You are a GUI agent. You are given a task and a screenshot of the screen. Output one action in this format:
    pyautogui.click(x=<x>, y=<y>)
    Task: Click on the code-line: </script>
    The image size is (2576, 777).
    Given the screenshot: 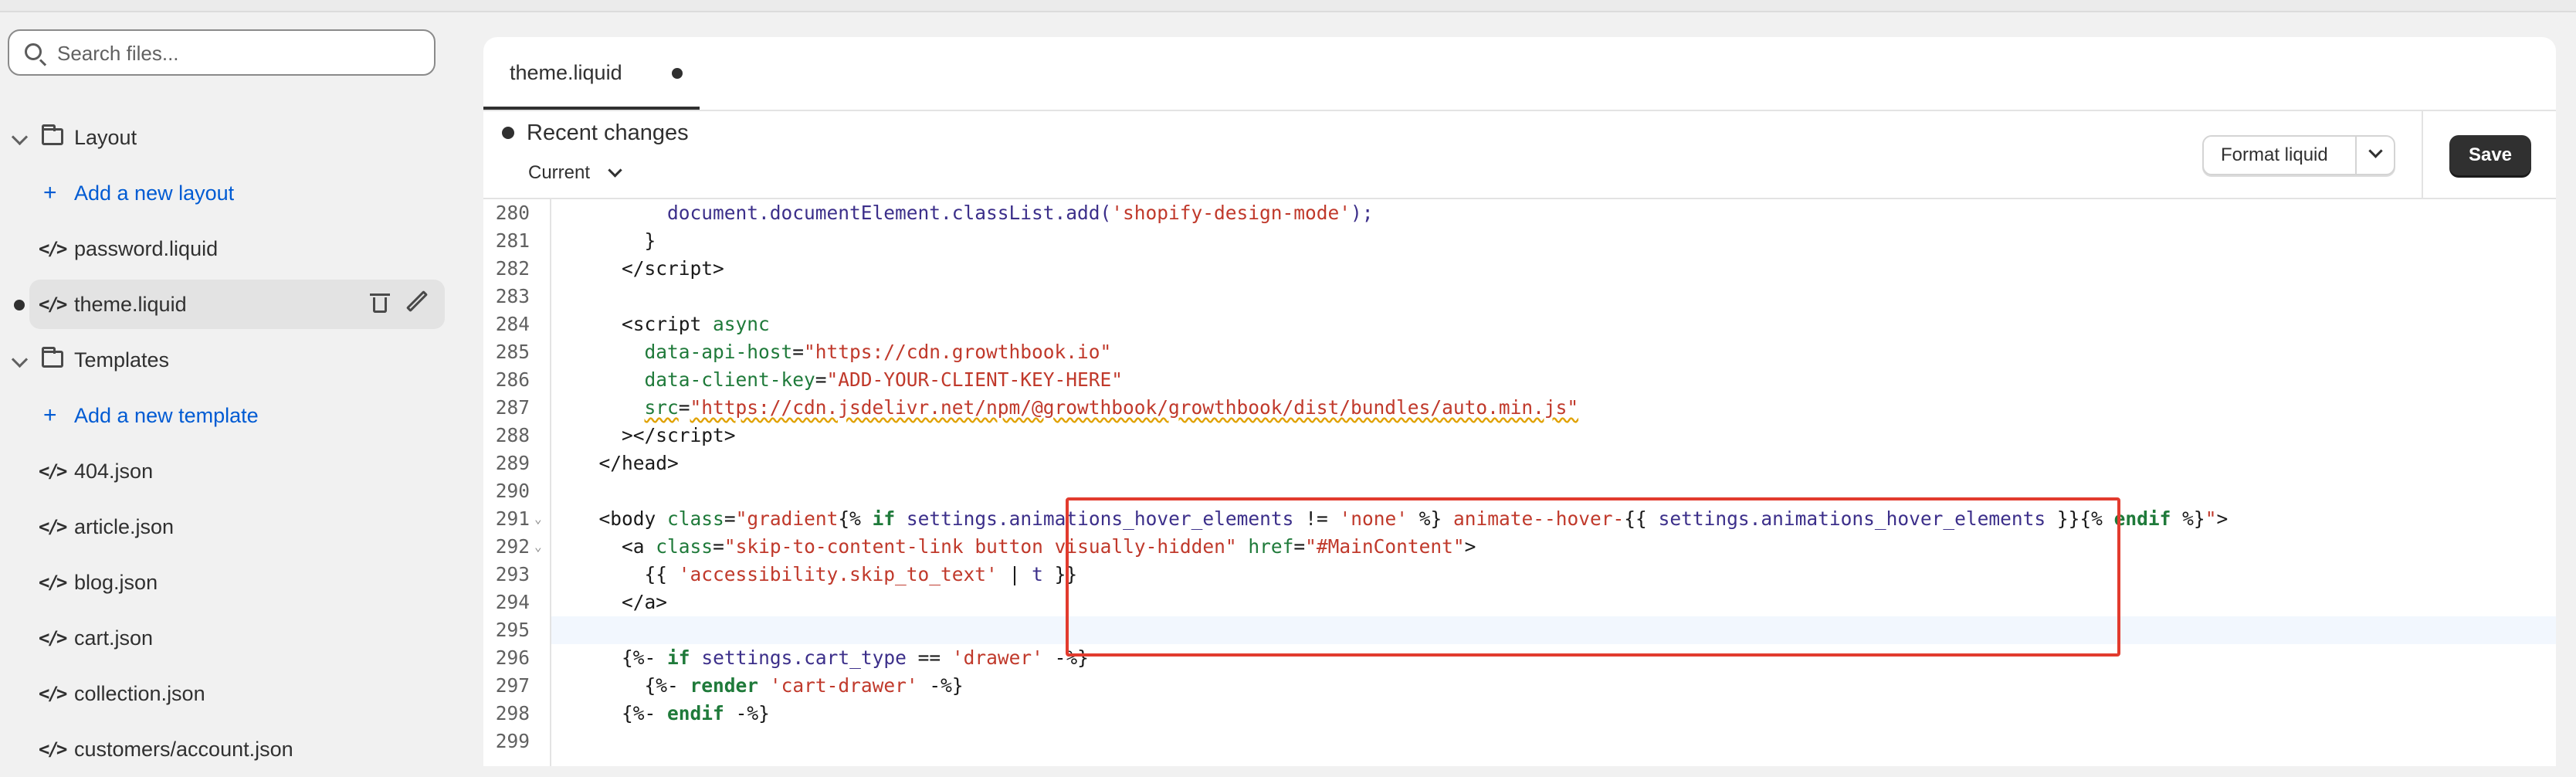 What is the action you would take?
    pyautogui.click(x=673, y=268)
    